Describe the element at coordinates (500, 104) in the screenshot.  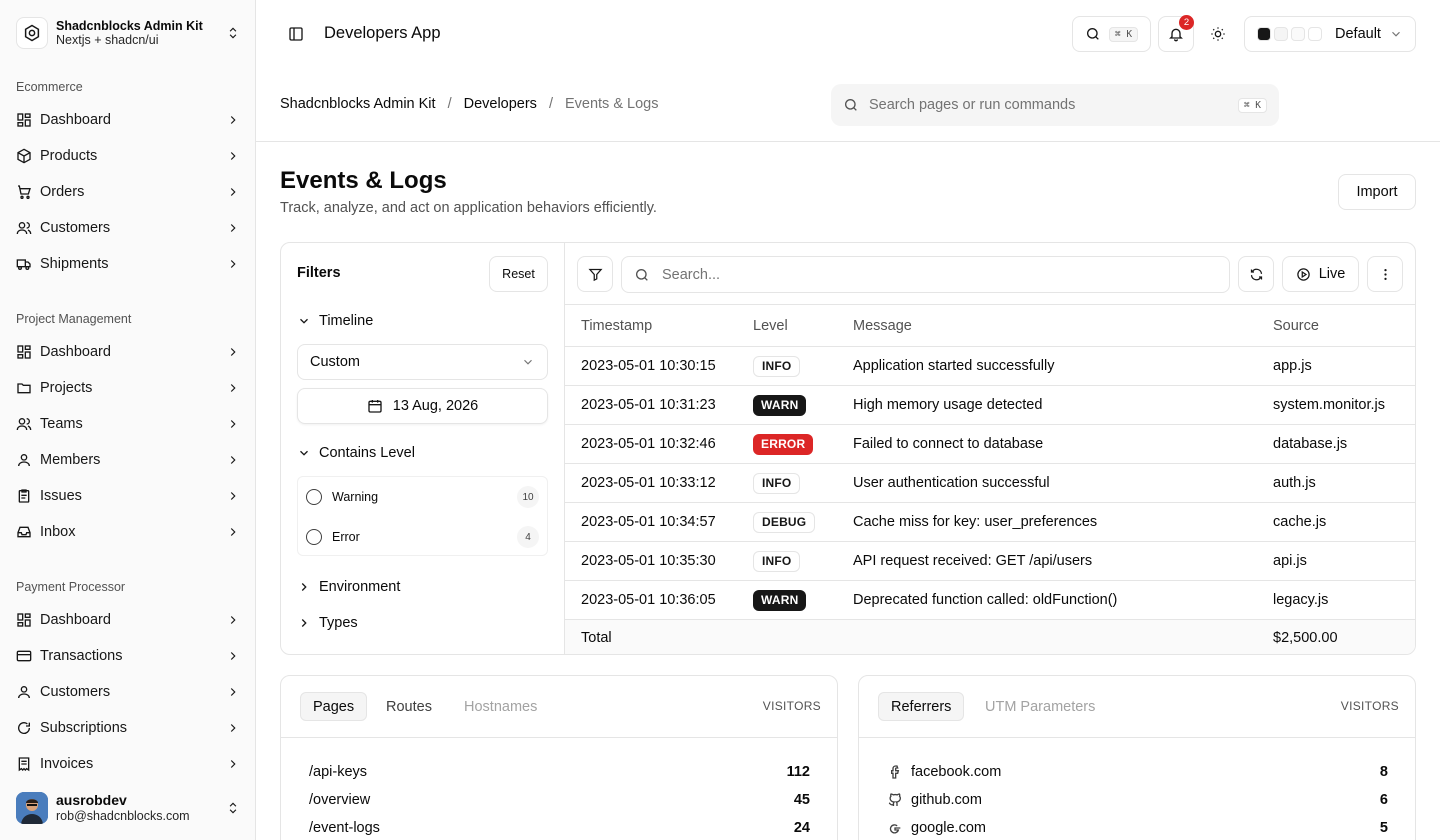
I see `breadcrumb-section: Developers` at that location.